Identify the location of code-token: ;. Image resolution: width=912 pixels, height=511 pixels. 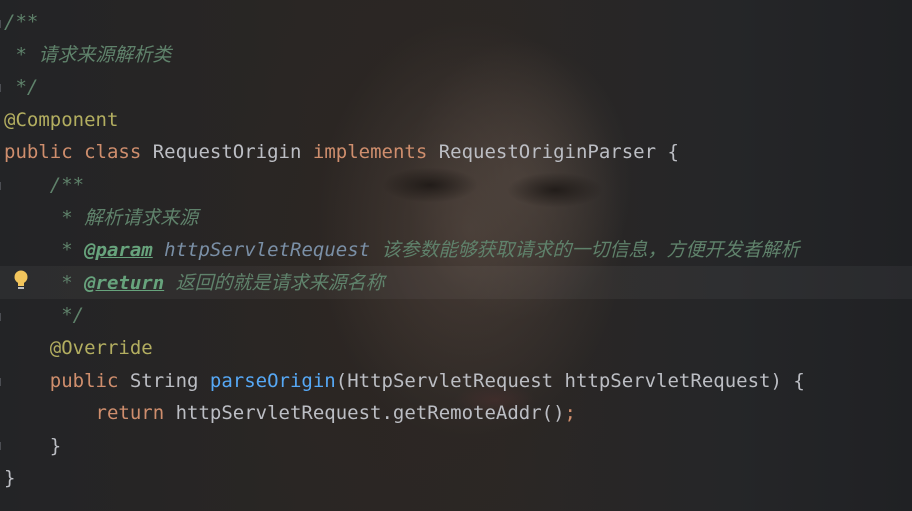
(570, 413).